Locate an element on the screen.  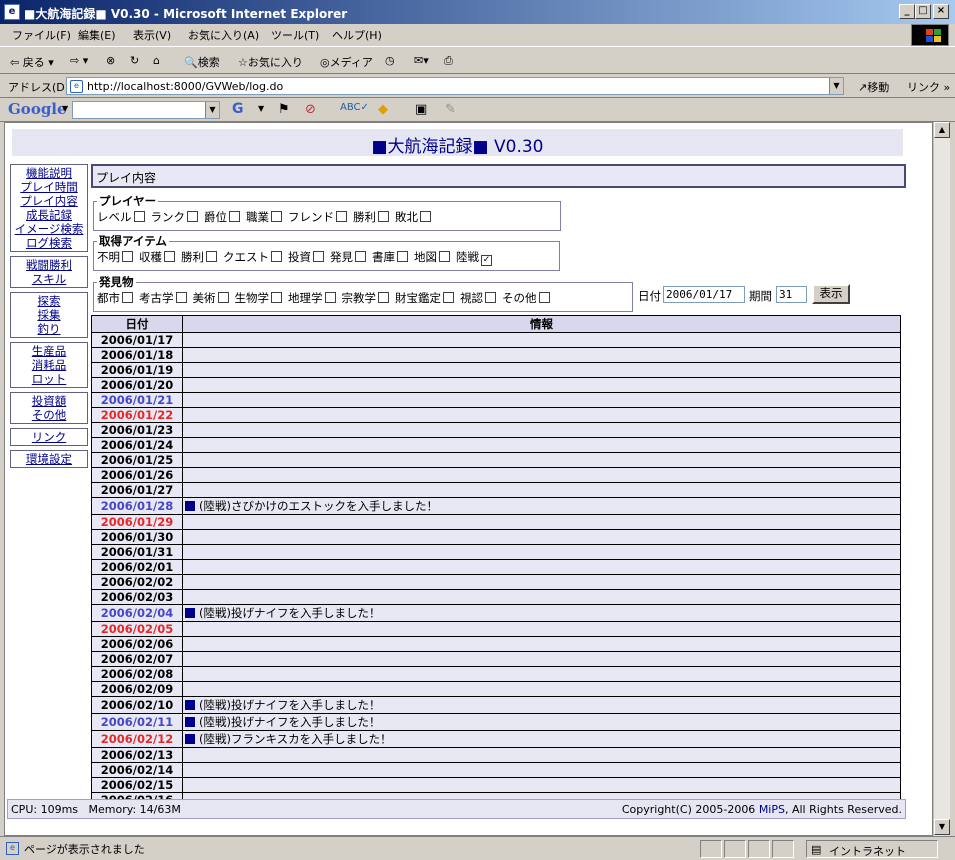
scroll-up-icon: ▲ is located at coordinates (942, 130).